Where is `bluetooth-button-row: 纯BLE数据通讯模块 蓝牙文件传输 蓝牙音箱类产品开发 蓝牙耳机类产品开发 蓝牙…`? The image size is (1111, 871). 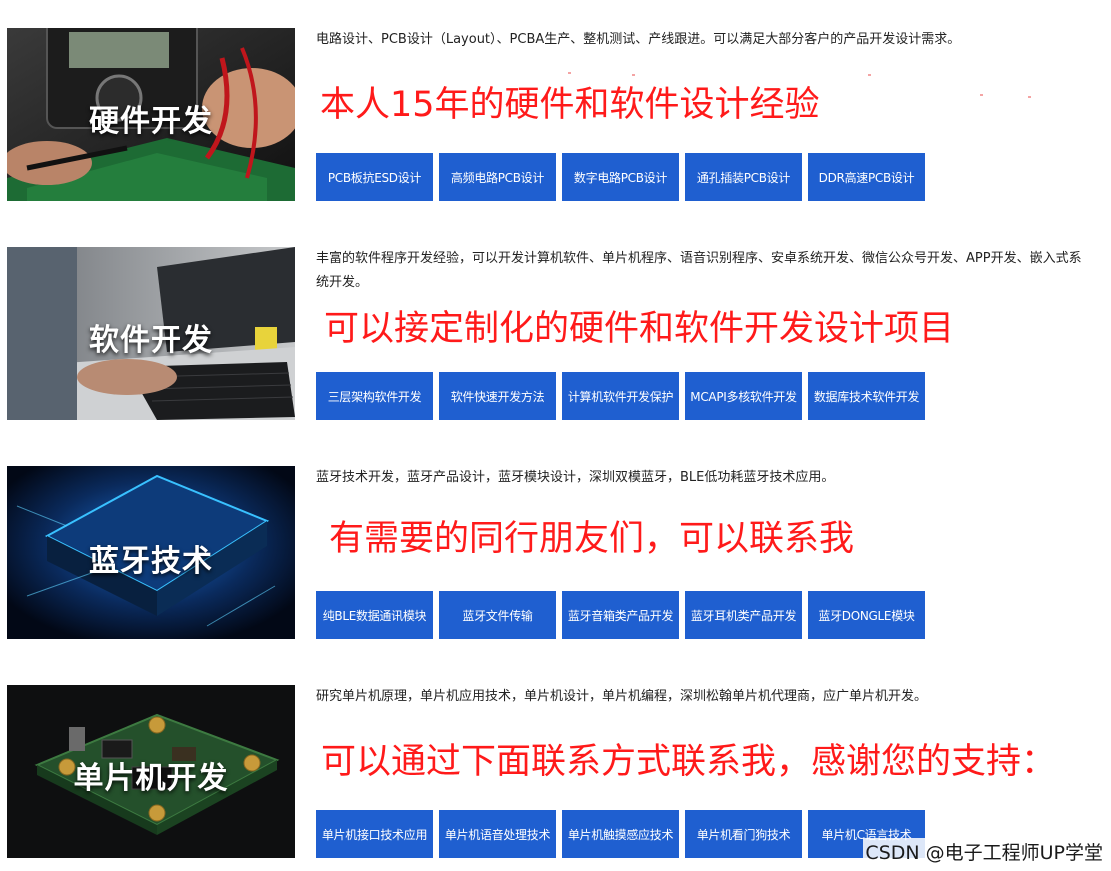
bluetooth-button-row: 纯BLE数据通讯模块 蓝牙文件传输 蓝牙音箱类产品开发 蓝牙耳机类产品开发 蓝牙… is located at coordinates (620, 615).